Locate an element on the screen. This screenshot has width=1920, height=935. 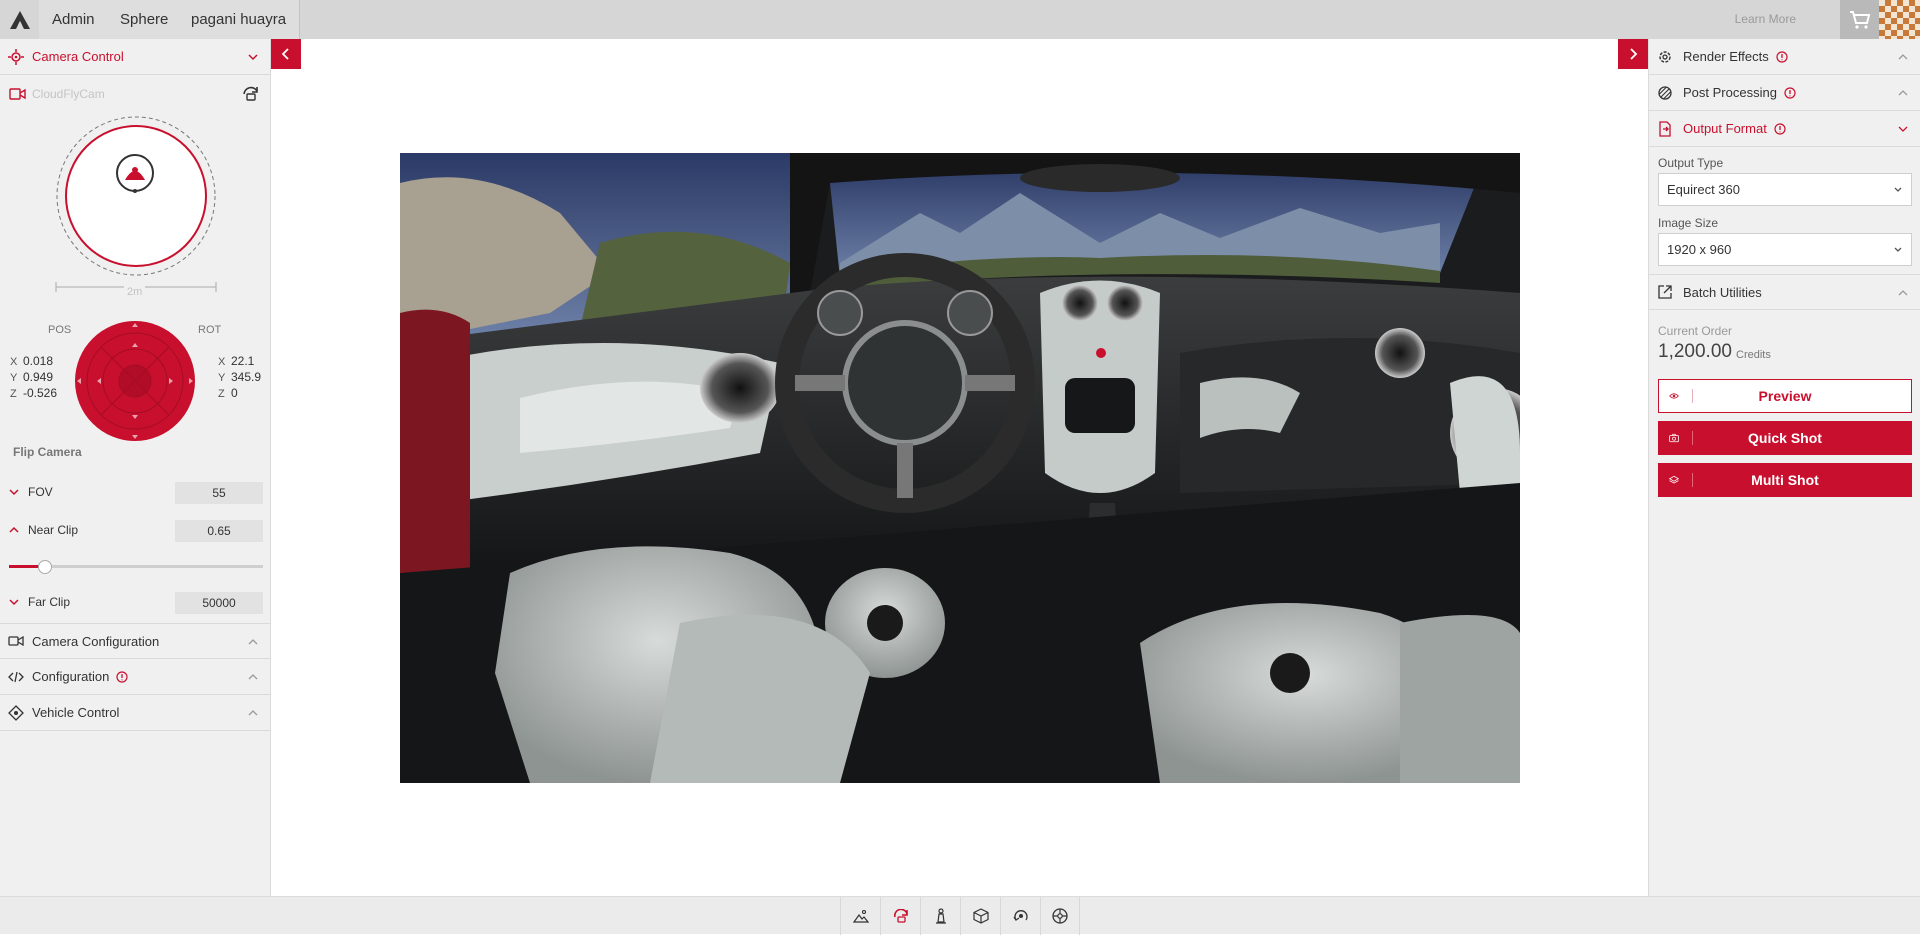
cube-icon is located at coordinates (980, 916).